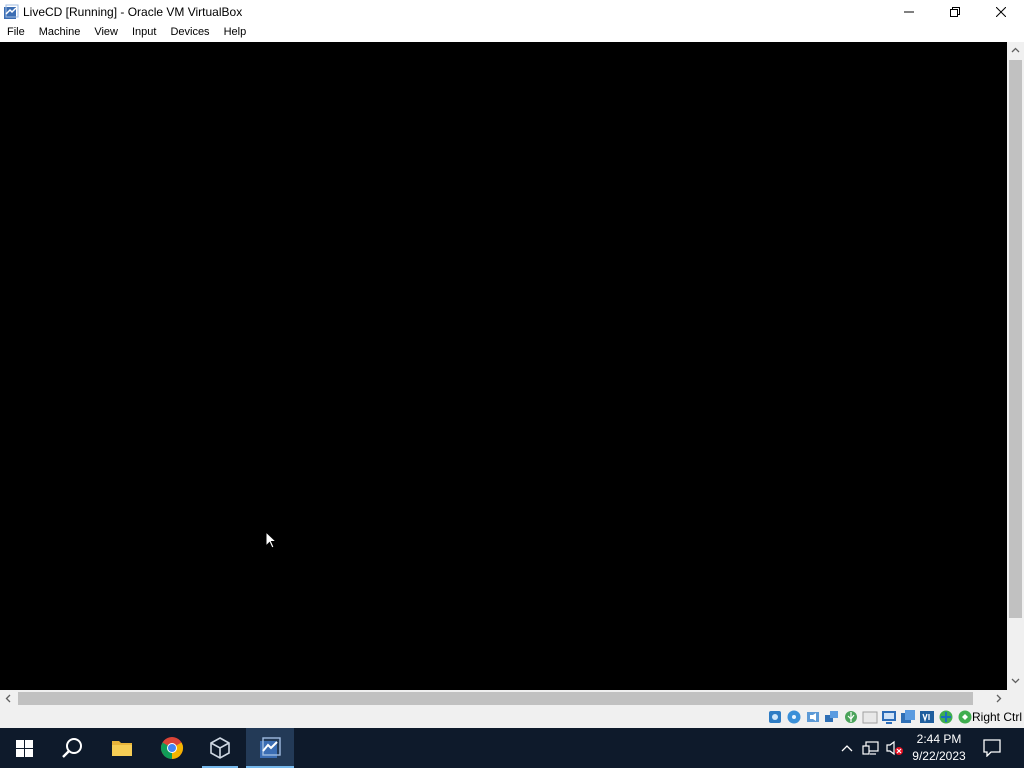 The height and width of the screenshot is (768, 1024). I want to click on window-title: LiveCD [Running] - Oracle VM VirtualBox, so click(133, 11).